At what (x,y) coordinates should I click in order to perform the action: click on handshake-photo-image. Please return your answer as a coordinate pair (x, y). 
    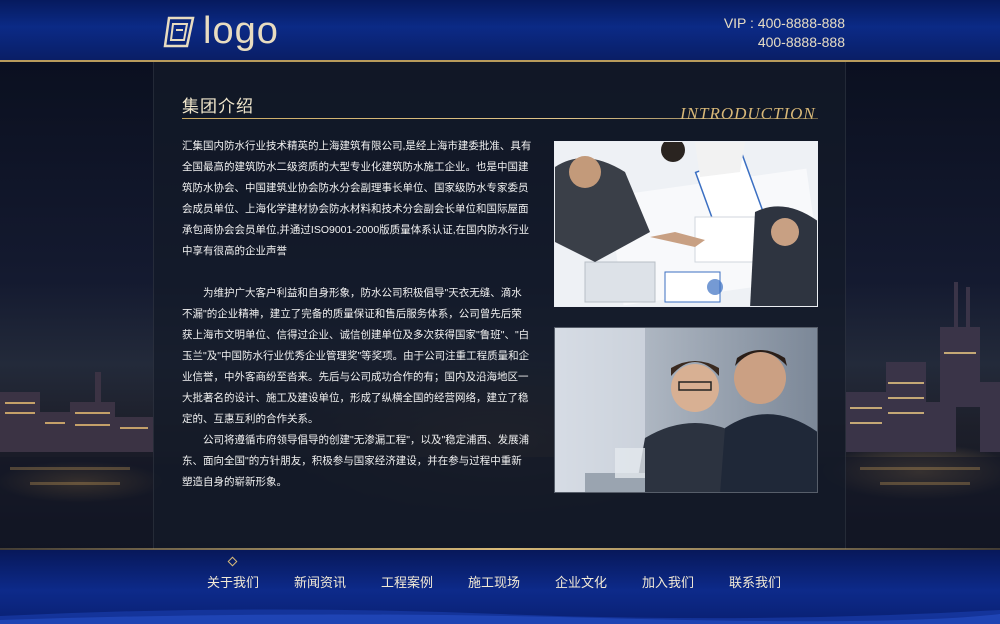
    Looking at the image, I should click on (686, 224).